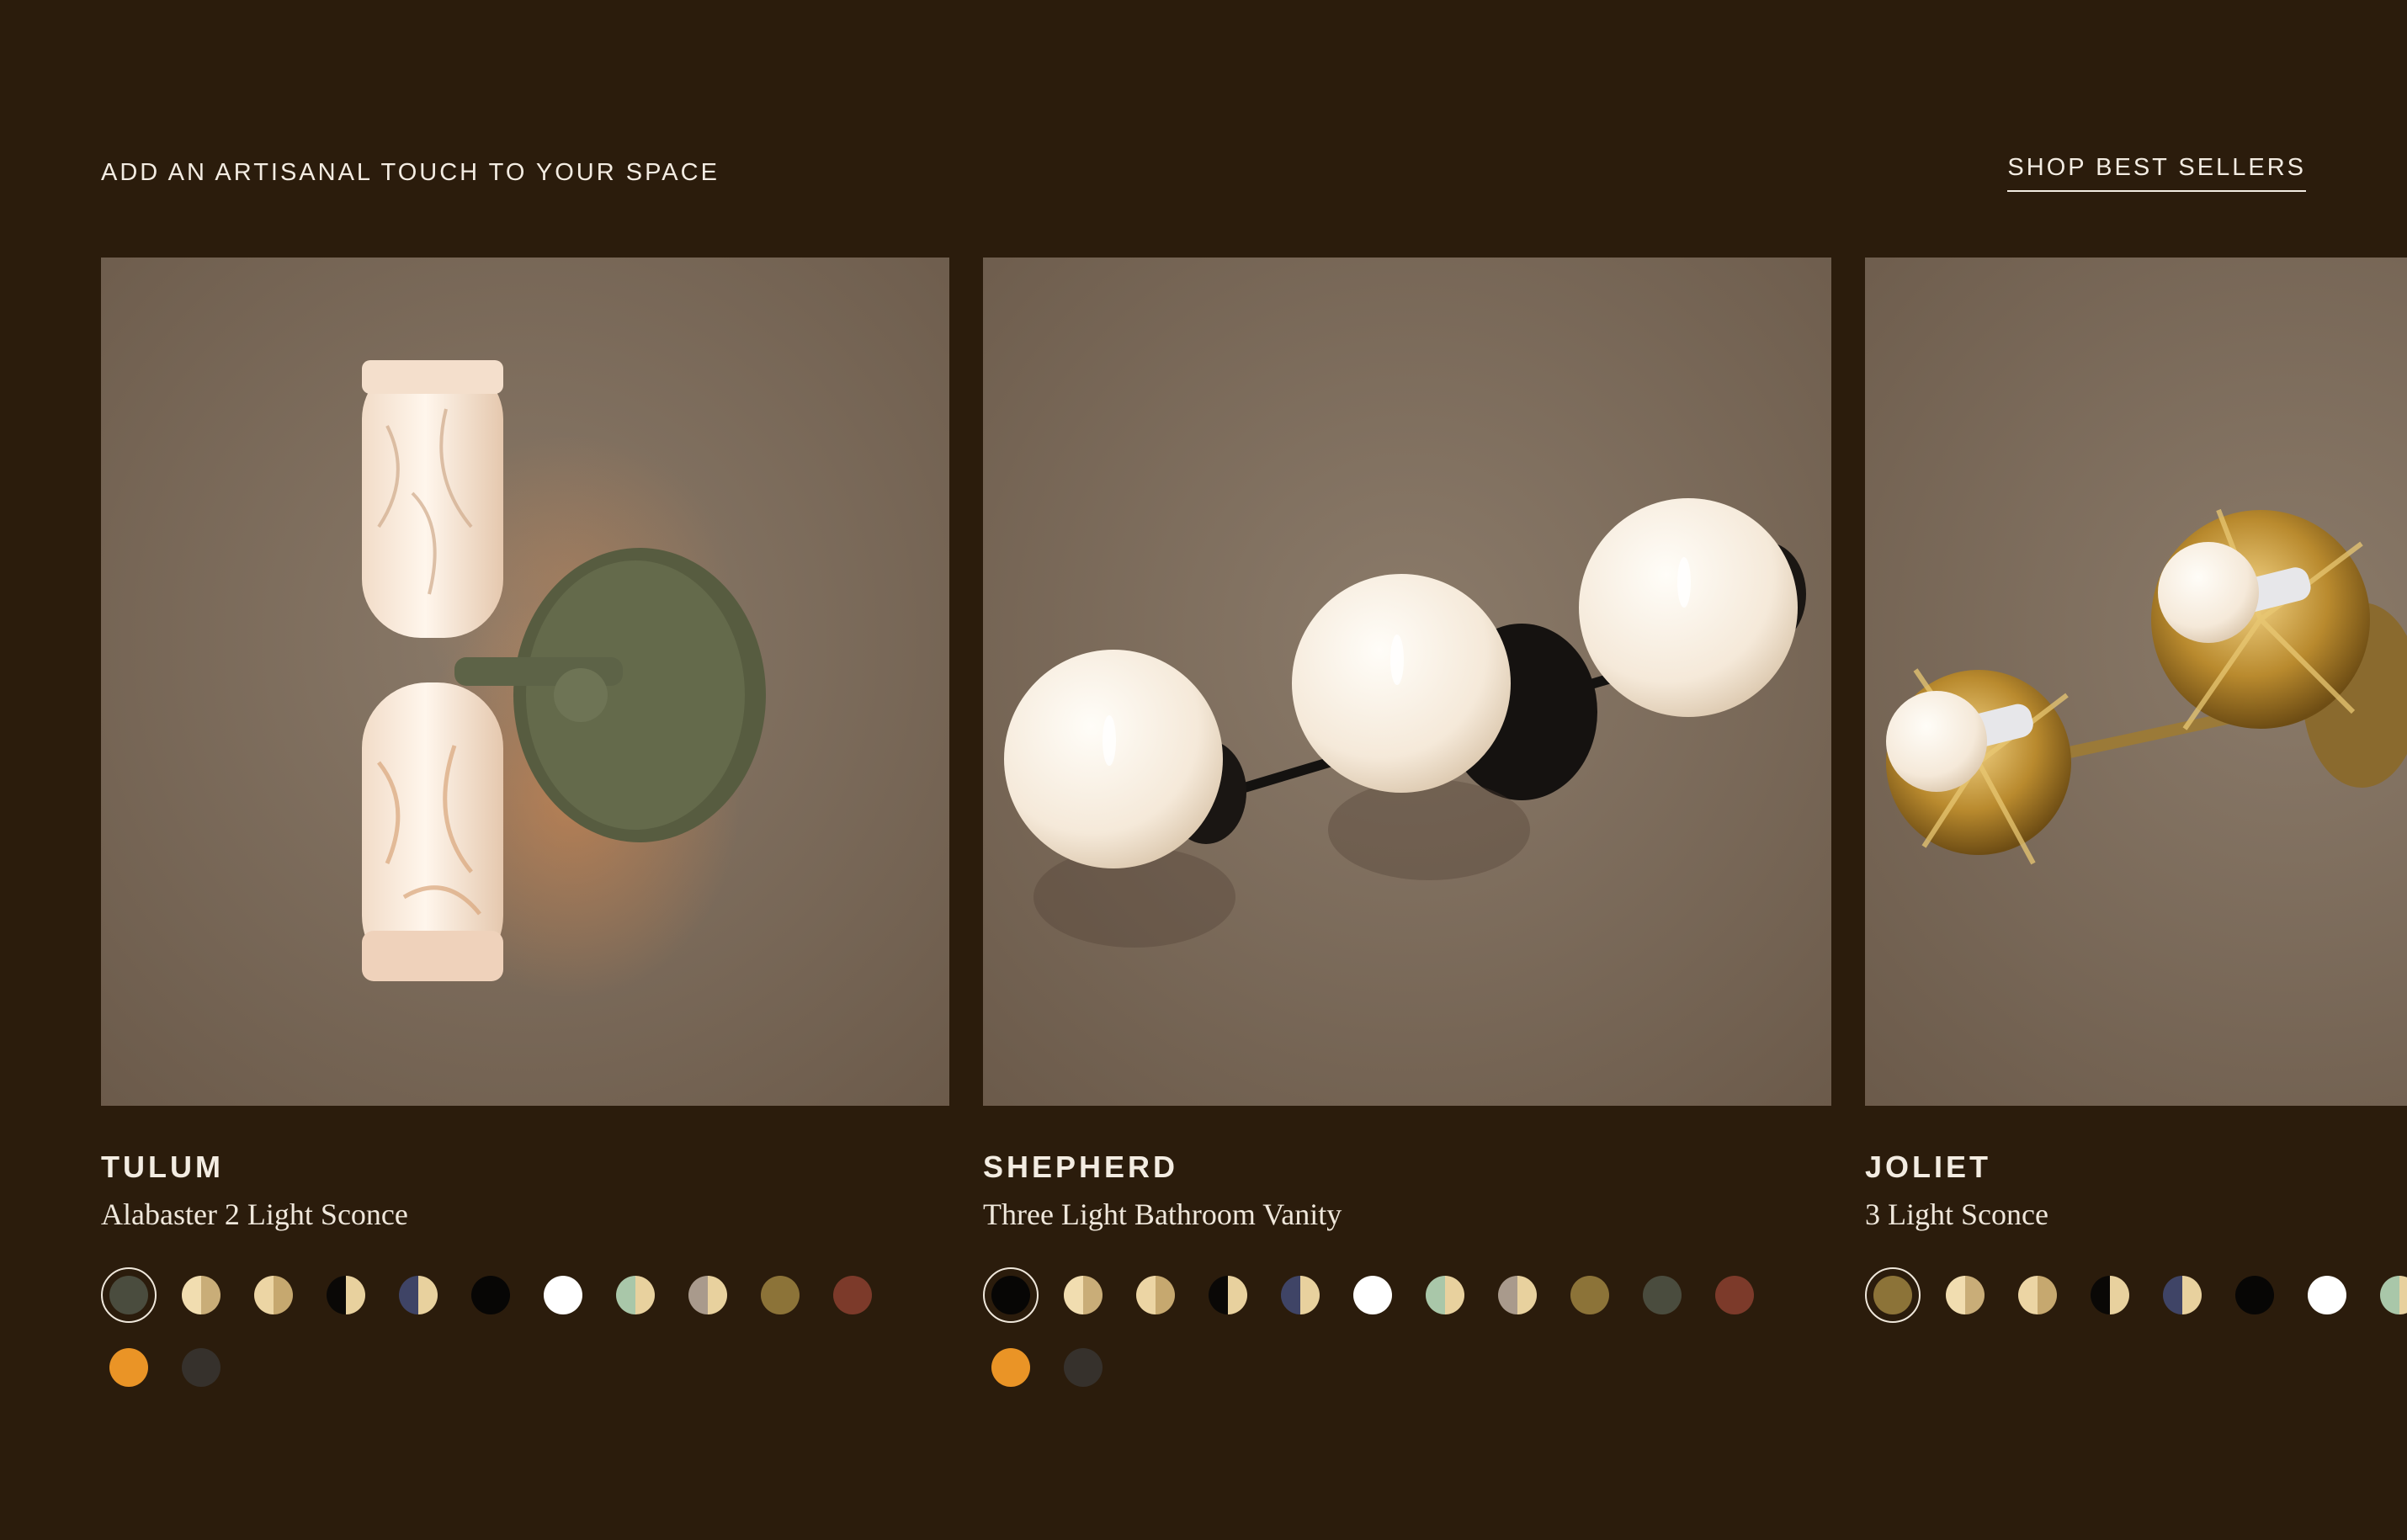 The height and width of the screenshot is (1540, 2407). Describe the element at coordinates (2156, 173) in the screenshot. I see `shop-best-sellers-link: SHOP BEST SELLERS` at that location.